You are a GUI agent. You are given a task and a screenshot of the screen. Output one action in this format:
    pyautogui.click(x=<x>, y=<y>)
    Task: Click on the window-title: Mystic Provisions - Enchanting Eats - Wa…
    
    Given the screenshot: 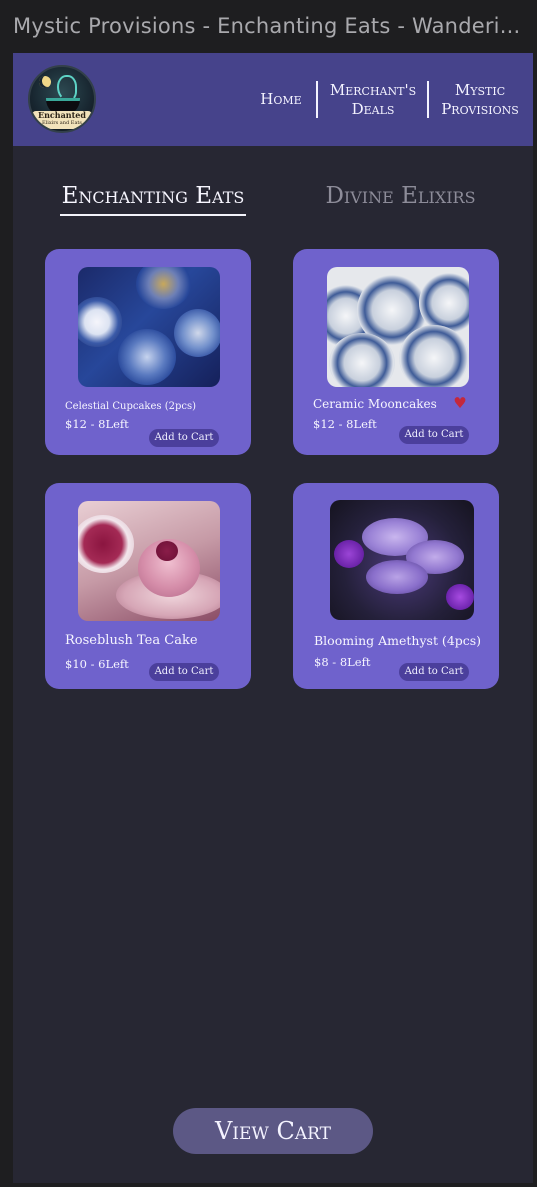 What is the action you would take?
    pyautogui.click(x=267, y=26)
    